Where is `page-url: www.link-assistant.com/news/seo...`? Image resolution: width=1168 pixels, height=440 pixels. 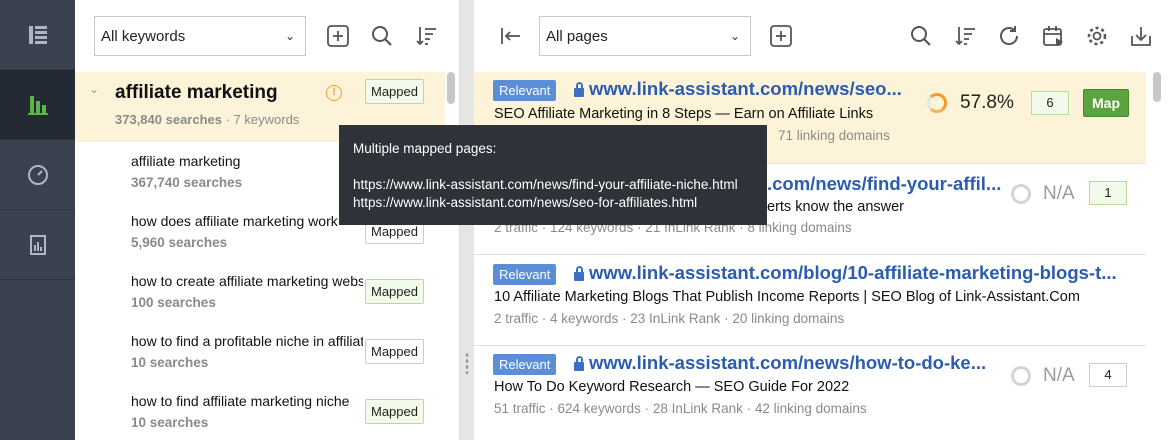 page-url: www.link-assistant.com/news/seo... is located at coordinates (745, 89).